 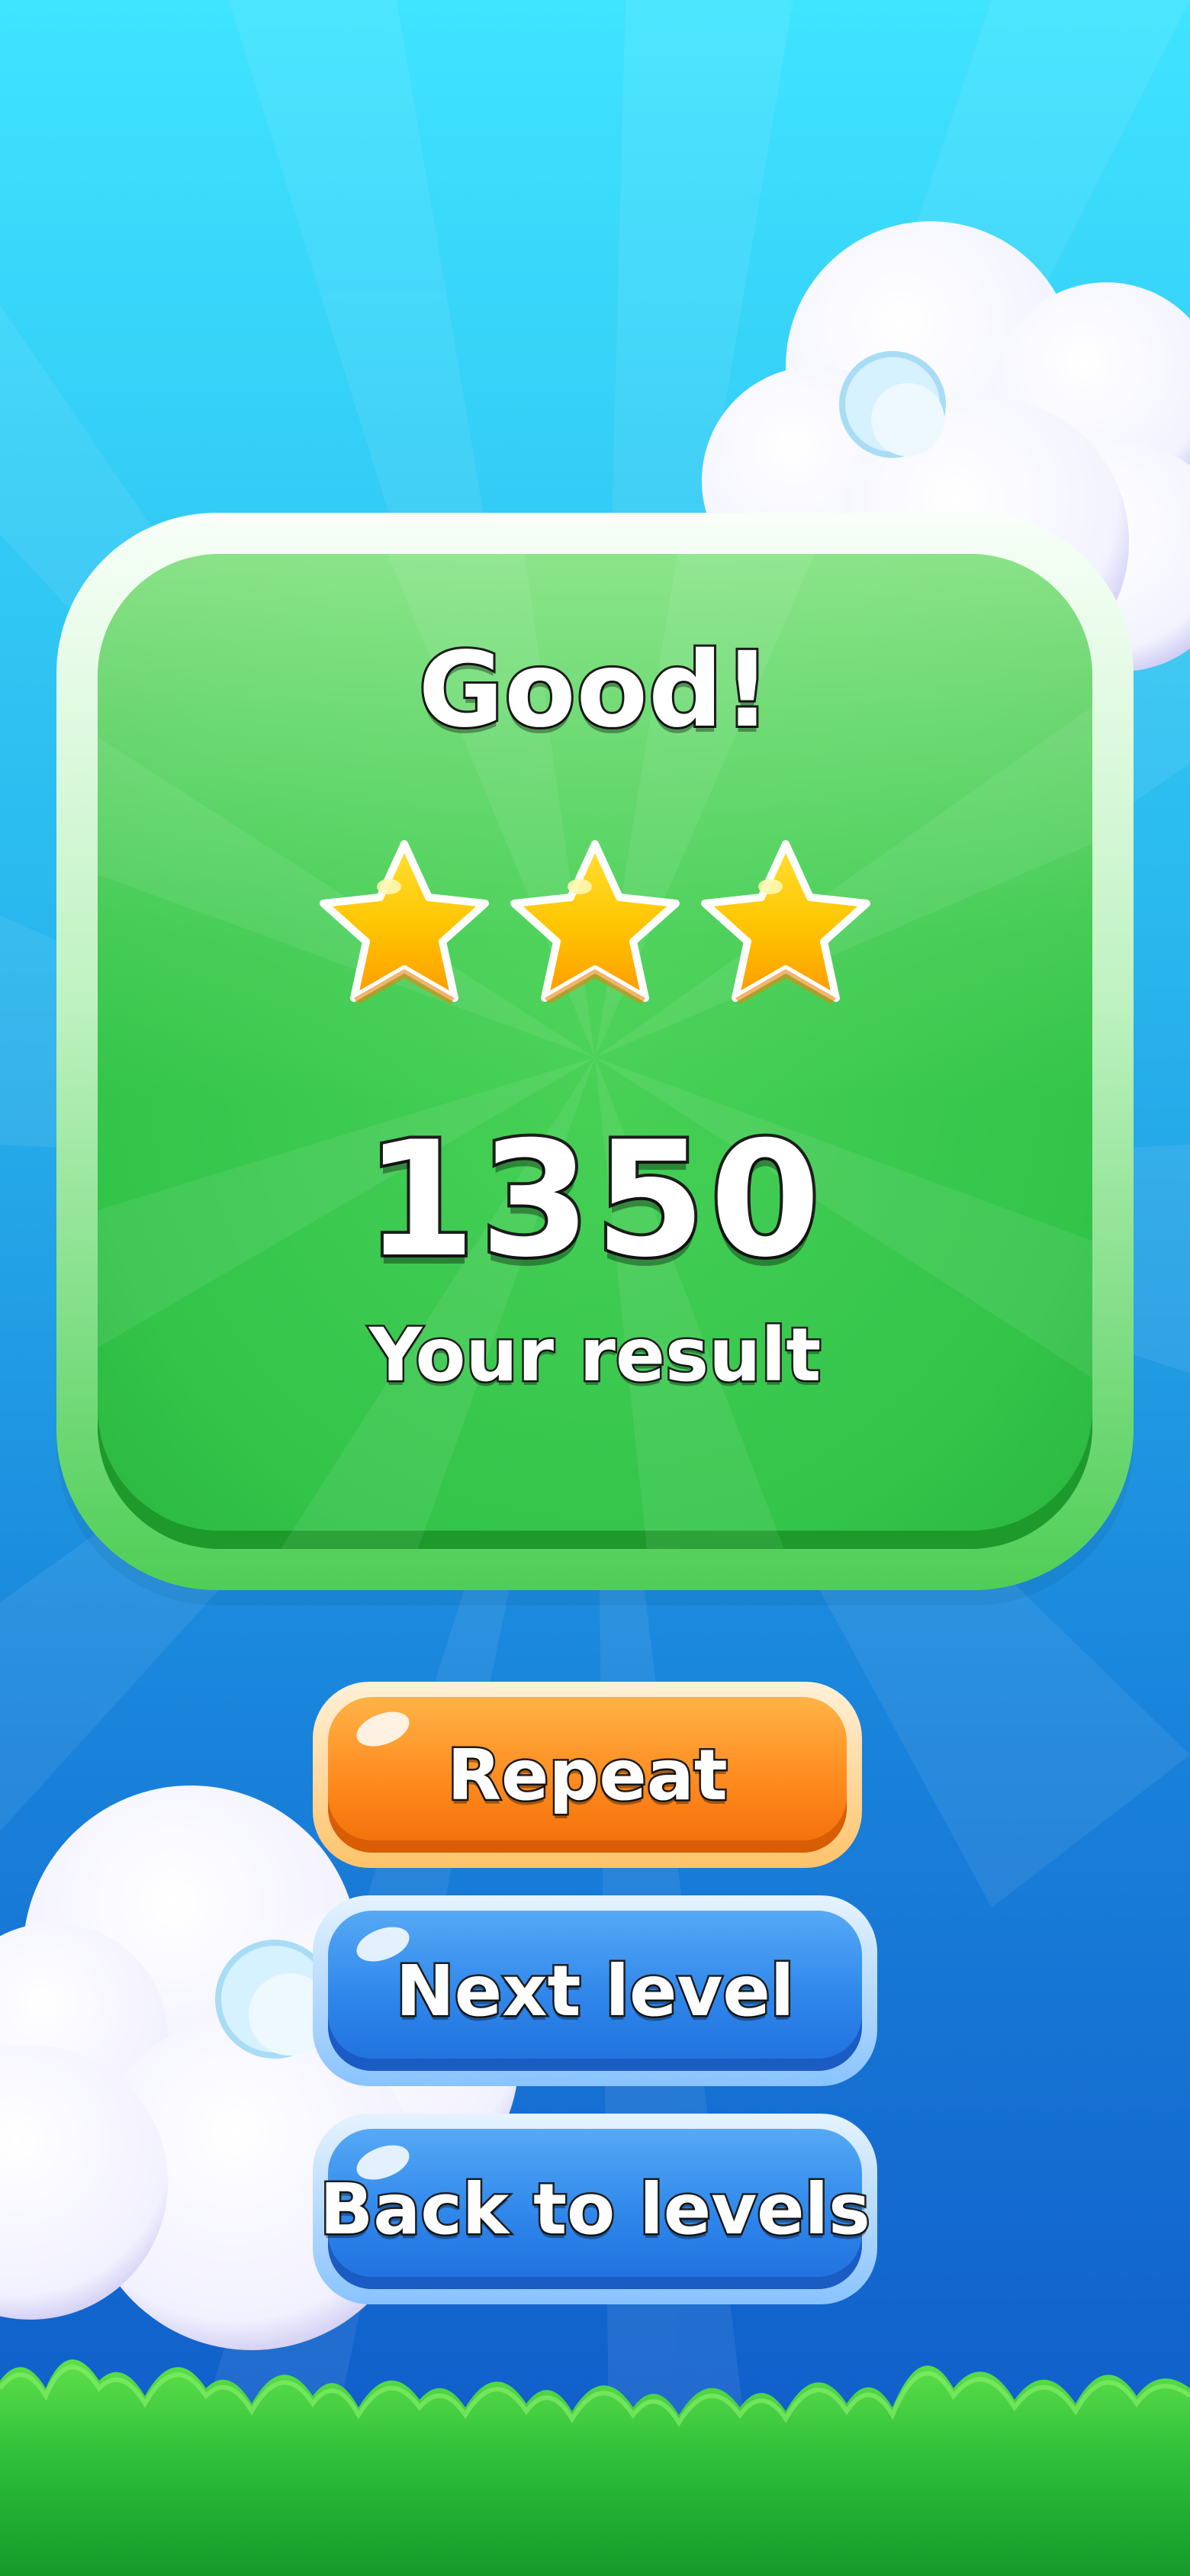 I want to click on repeat-button-label: Repeat, so click(x=587, y=1775).